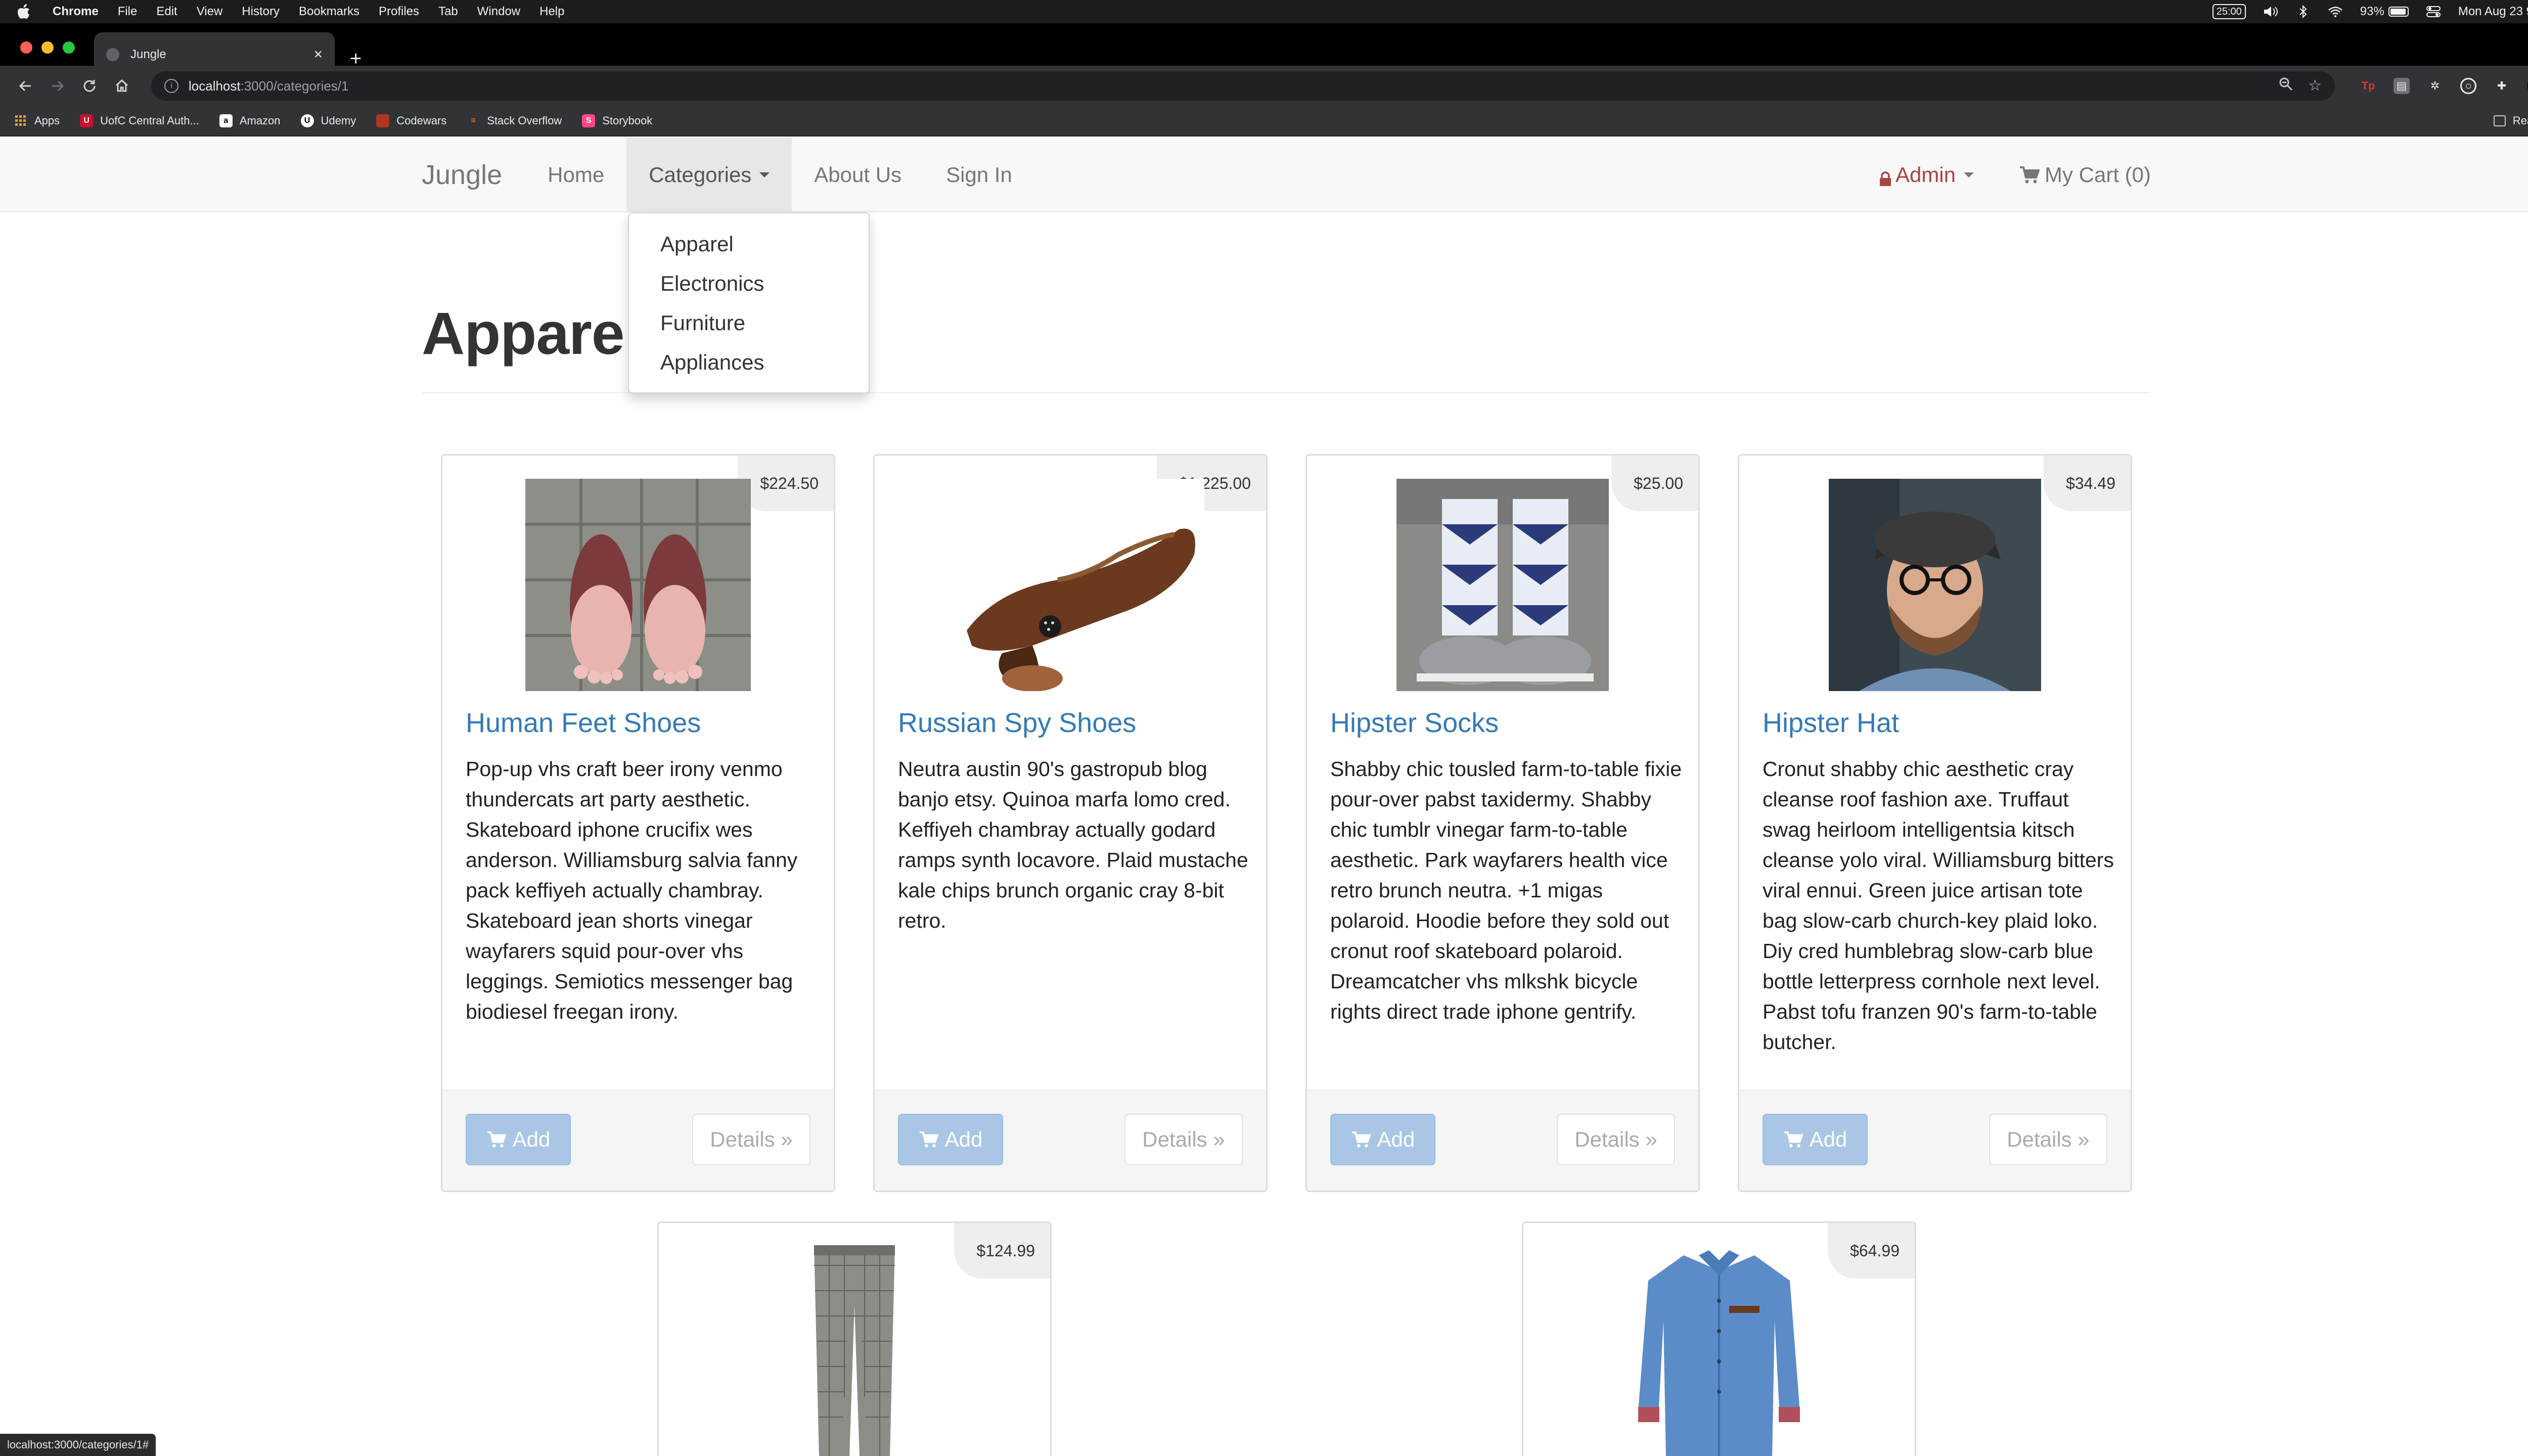  I want to click on product-image-human-feet-shoes, so click(638, 585).